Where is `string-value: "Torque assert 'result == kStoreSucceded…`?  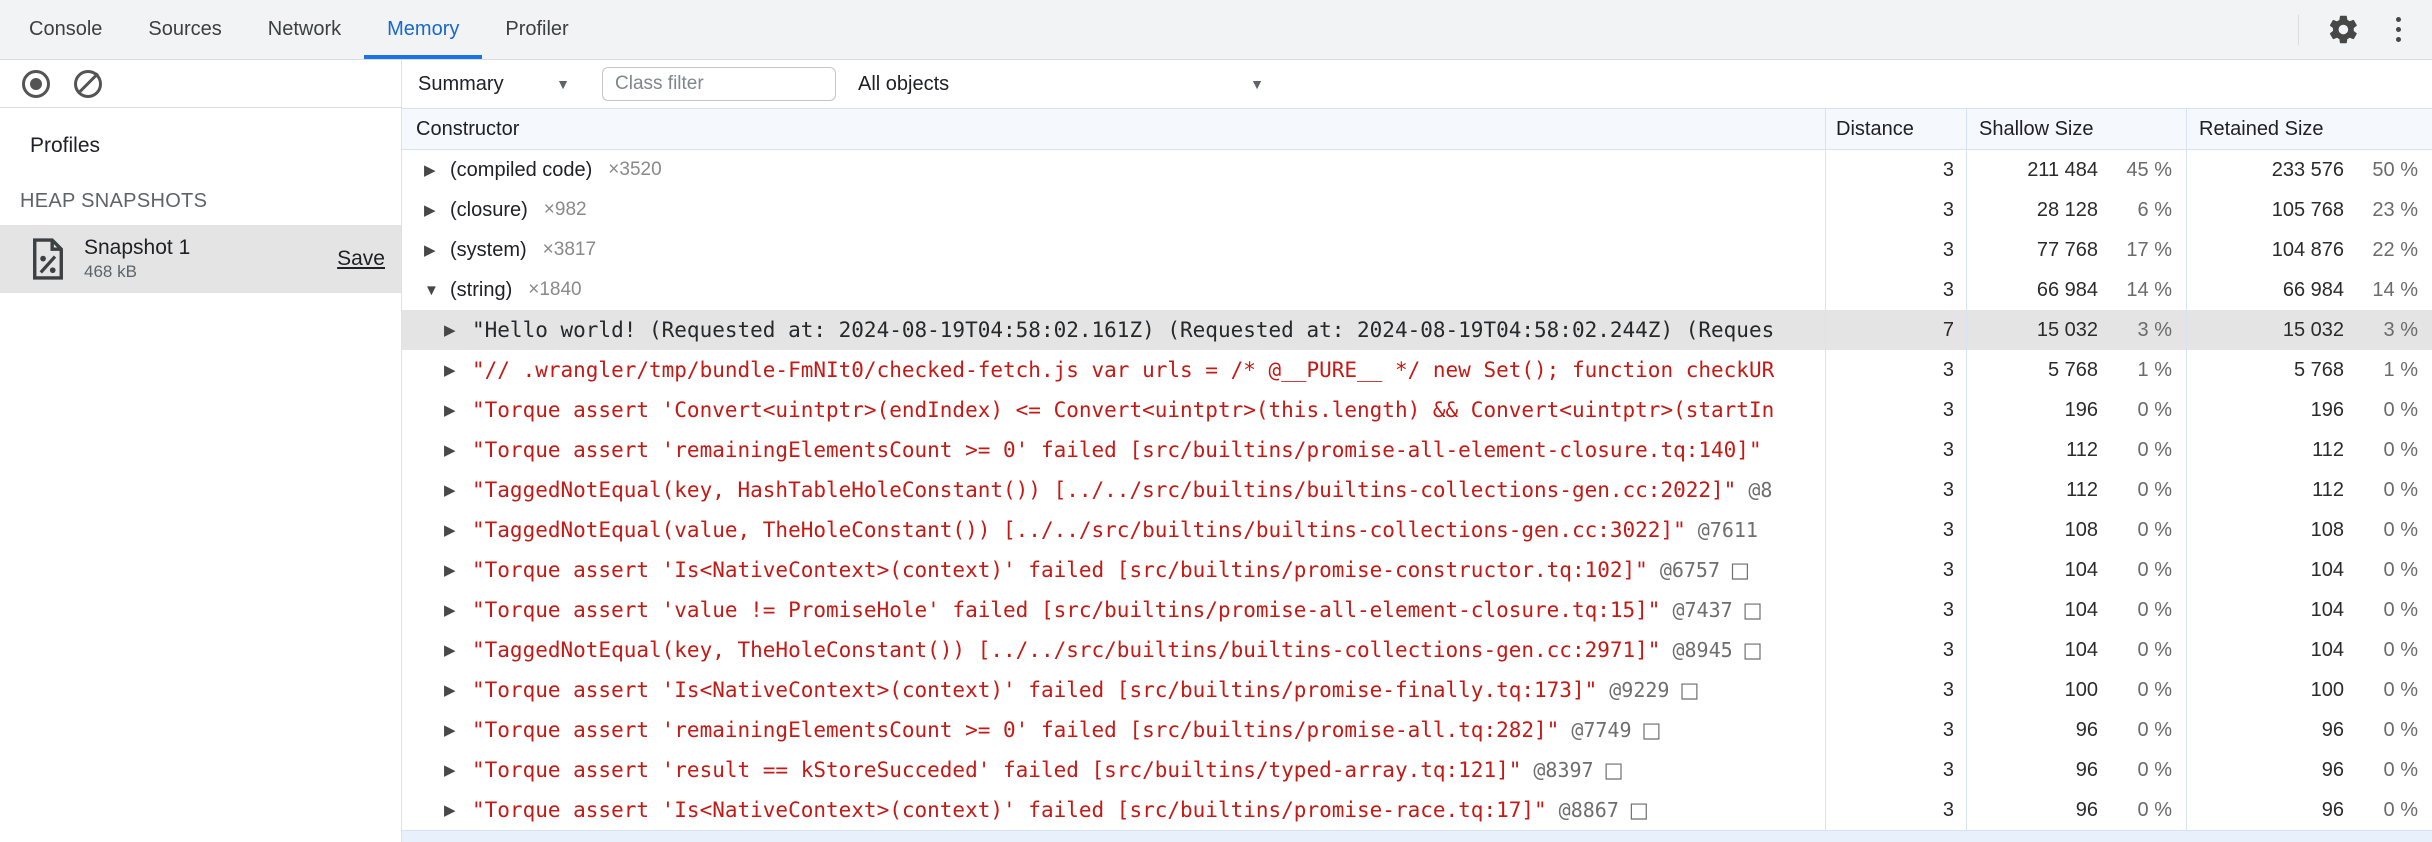 string-value: "Torque assert 'result == kStoreSucceded… is located at coordinates (997, 770).